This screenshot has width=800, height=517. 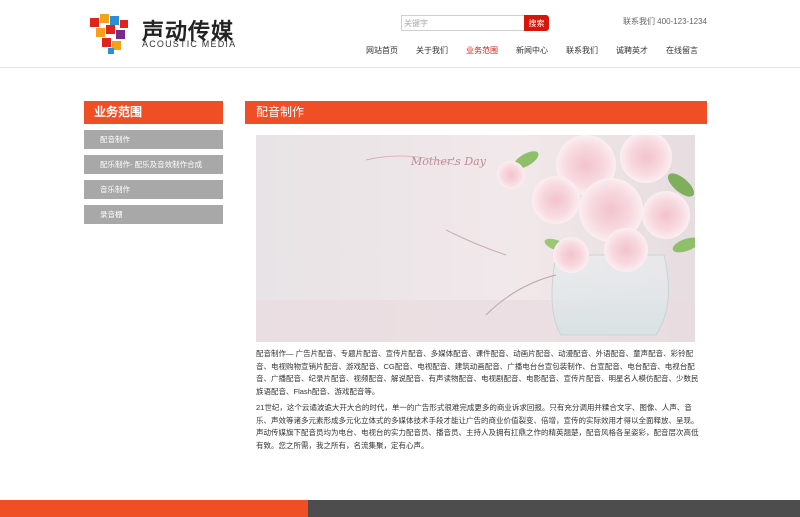 I want to click on main-nav: 网站首页 关于我们 业务范围 新闻中心 联系我们 诚聘英才 在线留言, so click(x=532, y=52).